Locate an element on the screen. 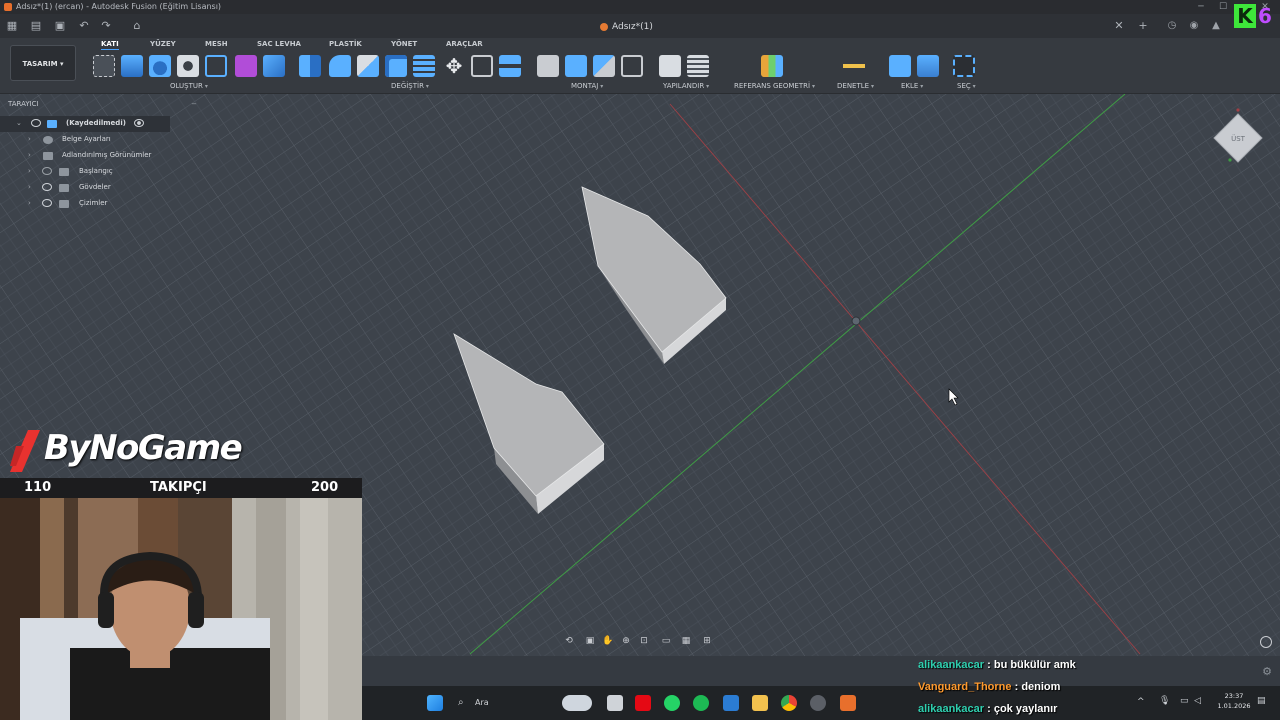 This screenshot has height=720, width=1280. job-status-icon: ◷ is located at coordinates (1172, 26).